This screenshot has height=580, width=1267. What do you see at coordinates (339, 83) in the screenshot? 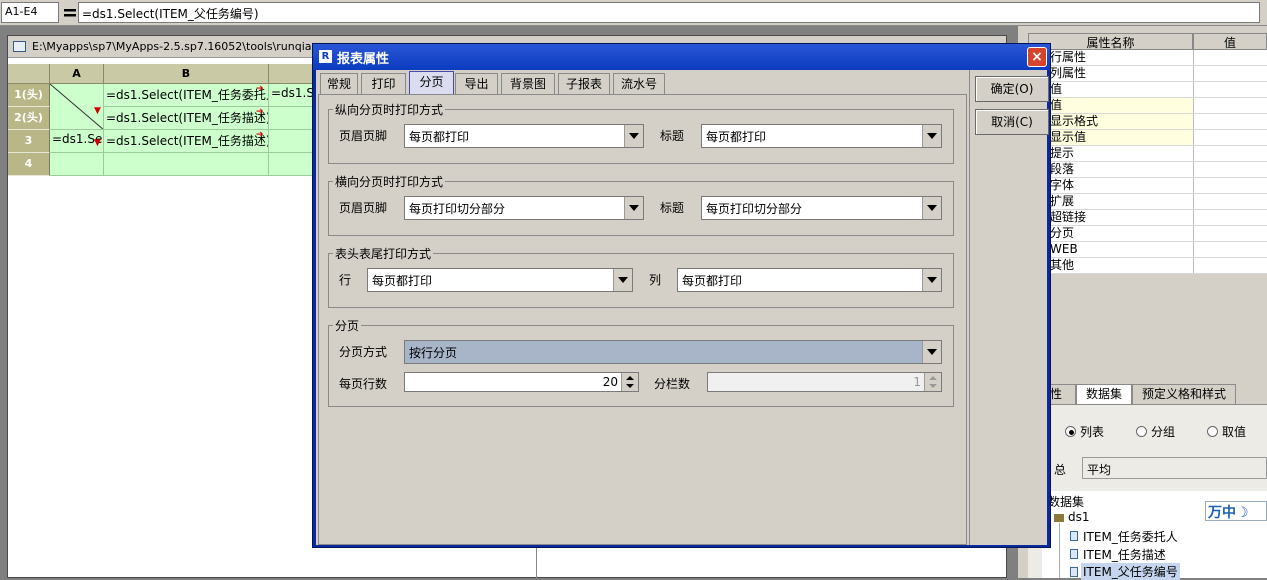
I see `tab-general: 常规` at bounding box center [339, 83].